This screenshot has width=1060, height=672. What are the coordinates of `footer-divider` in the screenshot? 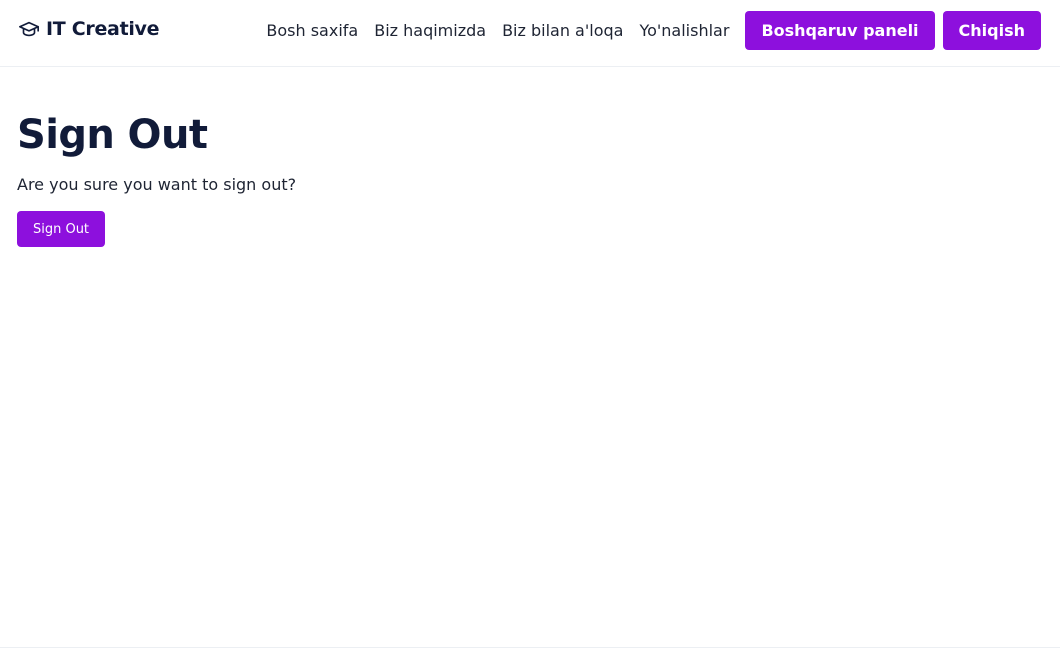 It's located at (530, 647).